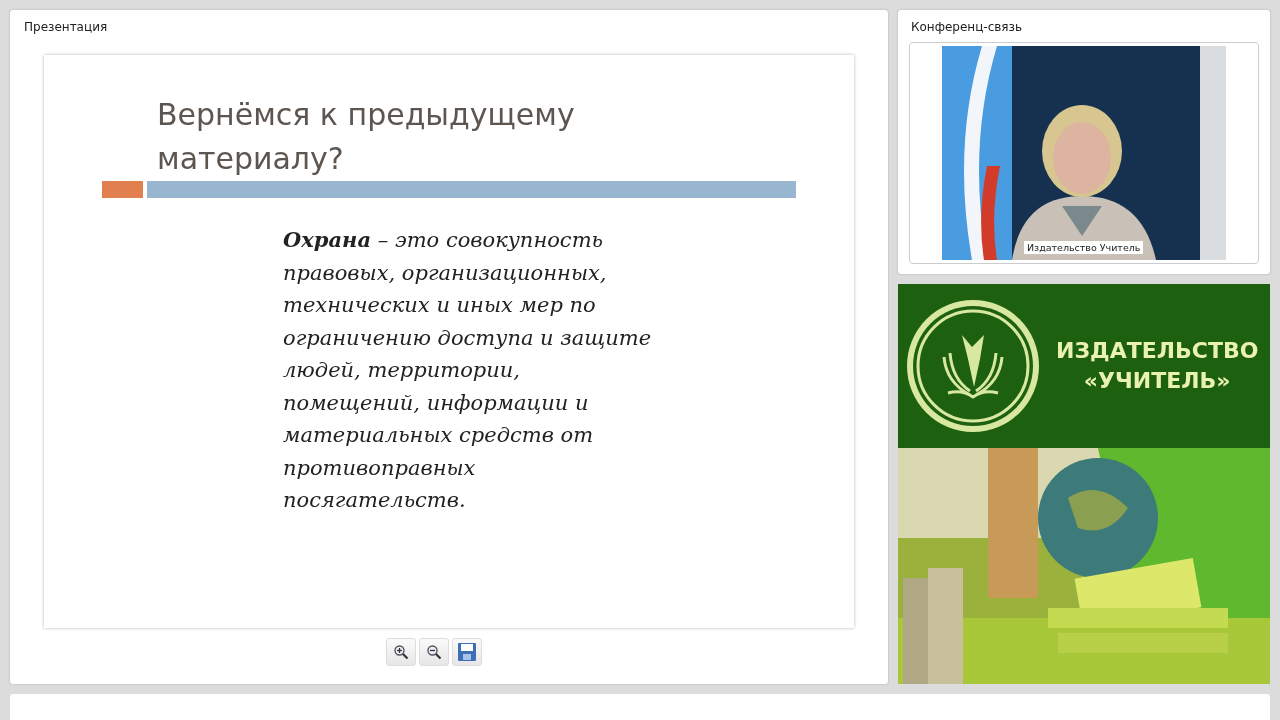  What do you see at coordinates (973, 366) in the screenshot?
I see `logo-icon` at bounding box center [973, 366].